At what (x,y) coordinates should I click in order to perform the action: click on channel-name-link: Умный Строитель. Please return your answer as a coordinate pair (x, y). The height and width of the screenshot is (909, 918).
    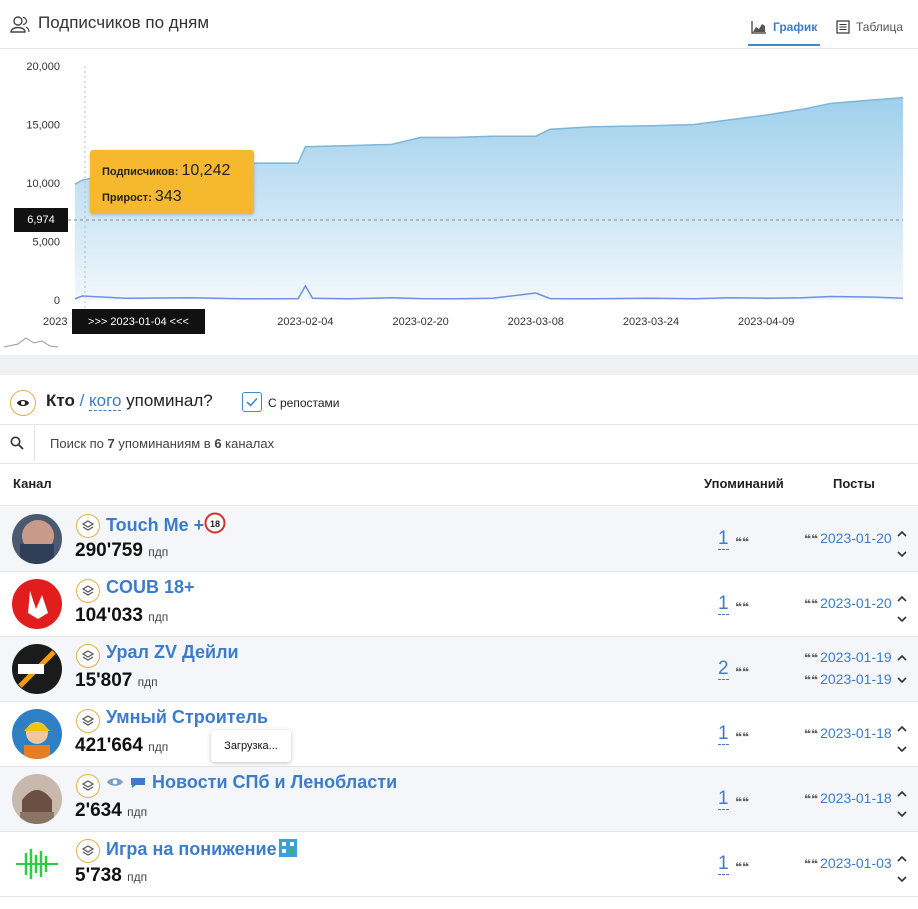
    Looking at the image, I should click on (187, 717).